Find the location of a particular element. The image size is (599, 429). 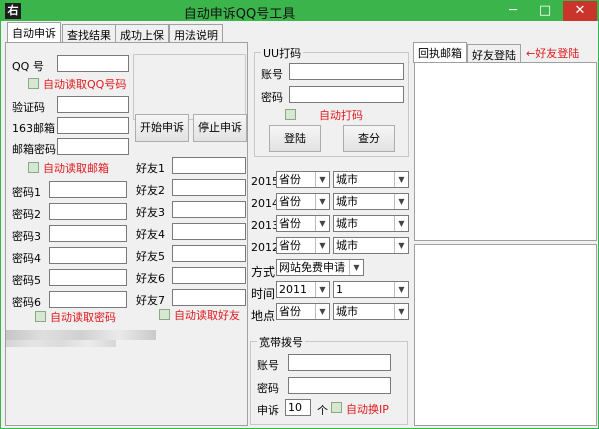

password-label: 密码6 is located at coordinates (26, 302).